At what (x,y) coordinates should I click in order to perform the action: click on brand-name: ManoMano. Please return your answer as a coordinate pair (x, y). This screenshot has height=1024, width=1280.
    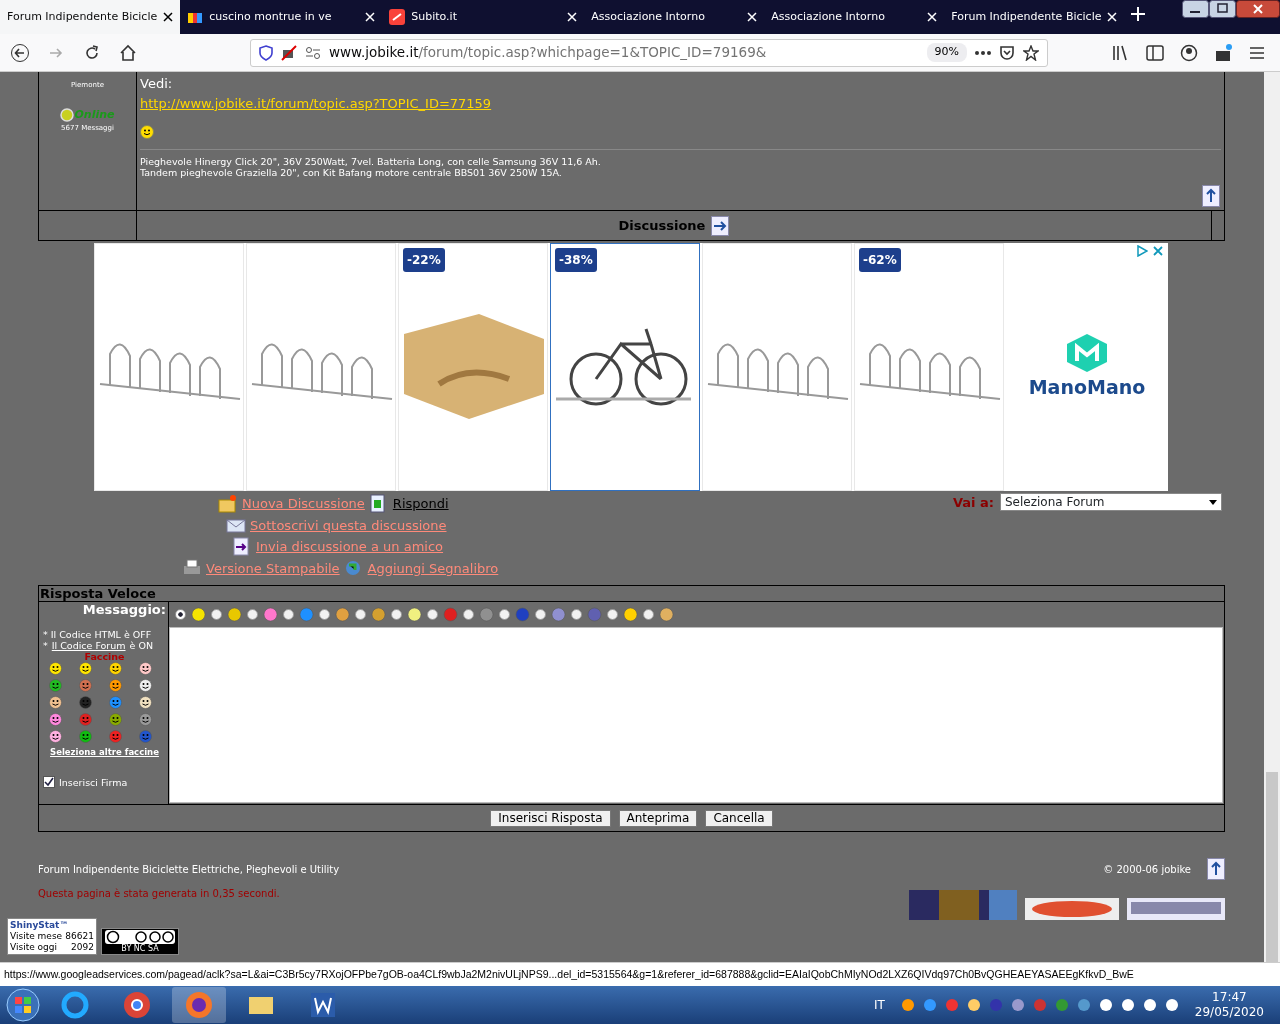
    Looking at the image, I should click on (1087, 387).